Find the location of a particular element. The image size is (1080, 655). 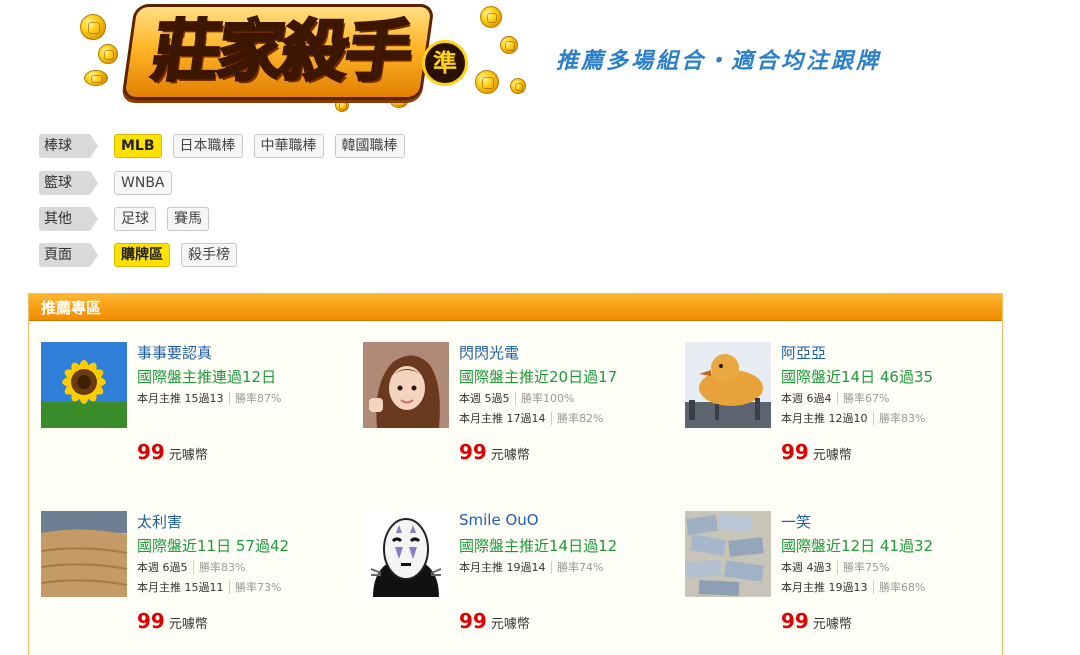

tipster-name: 閃閃光電 is located at coordinates (489, 352).